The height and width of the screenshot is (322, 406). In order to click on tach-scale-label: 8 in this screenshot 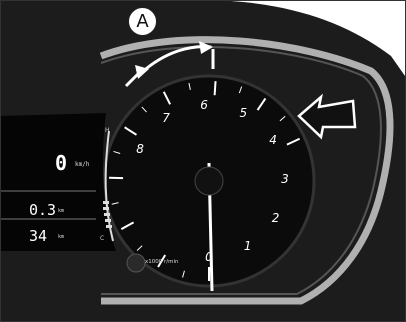, I will do `click(140, 148)`.